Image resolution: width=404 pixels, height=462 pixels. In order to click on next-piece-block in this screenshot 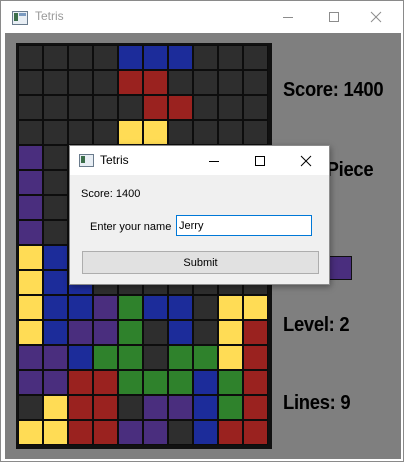, I will do `click(340, 268)`.